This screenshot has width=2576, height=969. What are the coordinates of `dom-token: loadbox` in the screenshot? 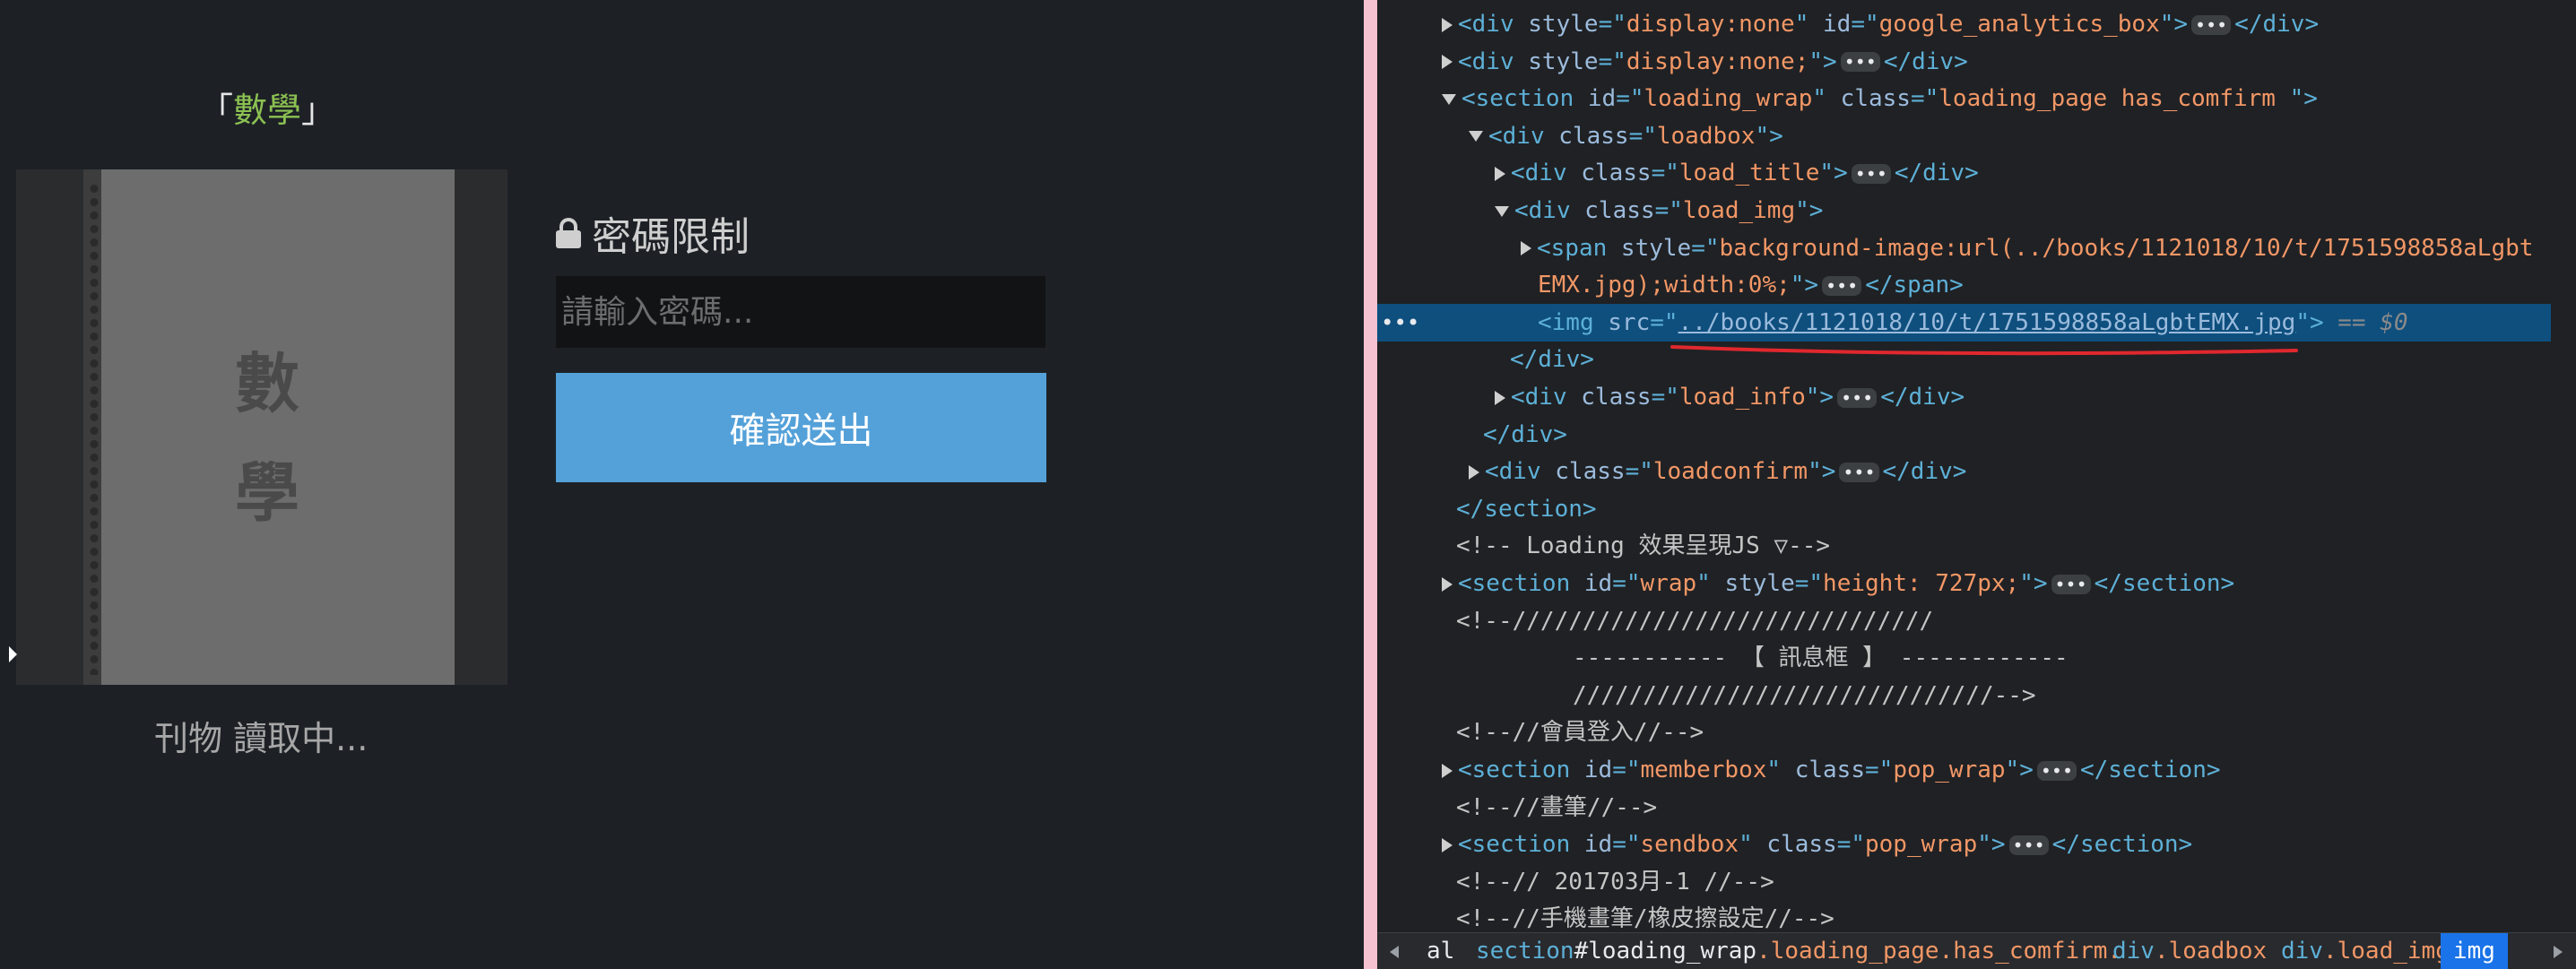 It's located at (1706, 136).